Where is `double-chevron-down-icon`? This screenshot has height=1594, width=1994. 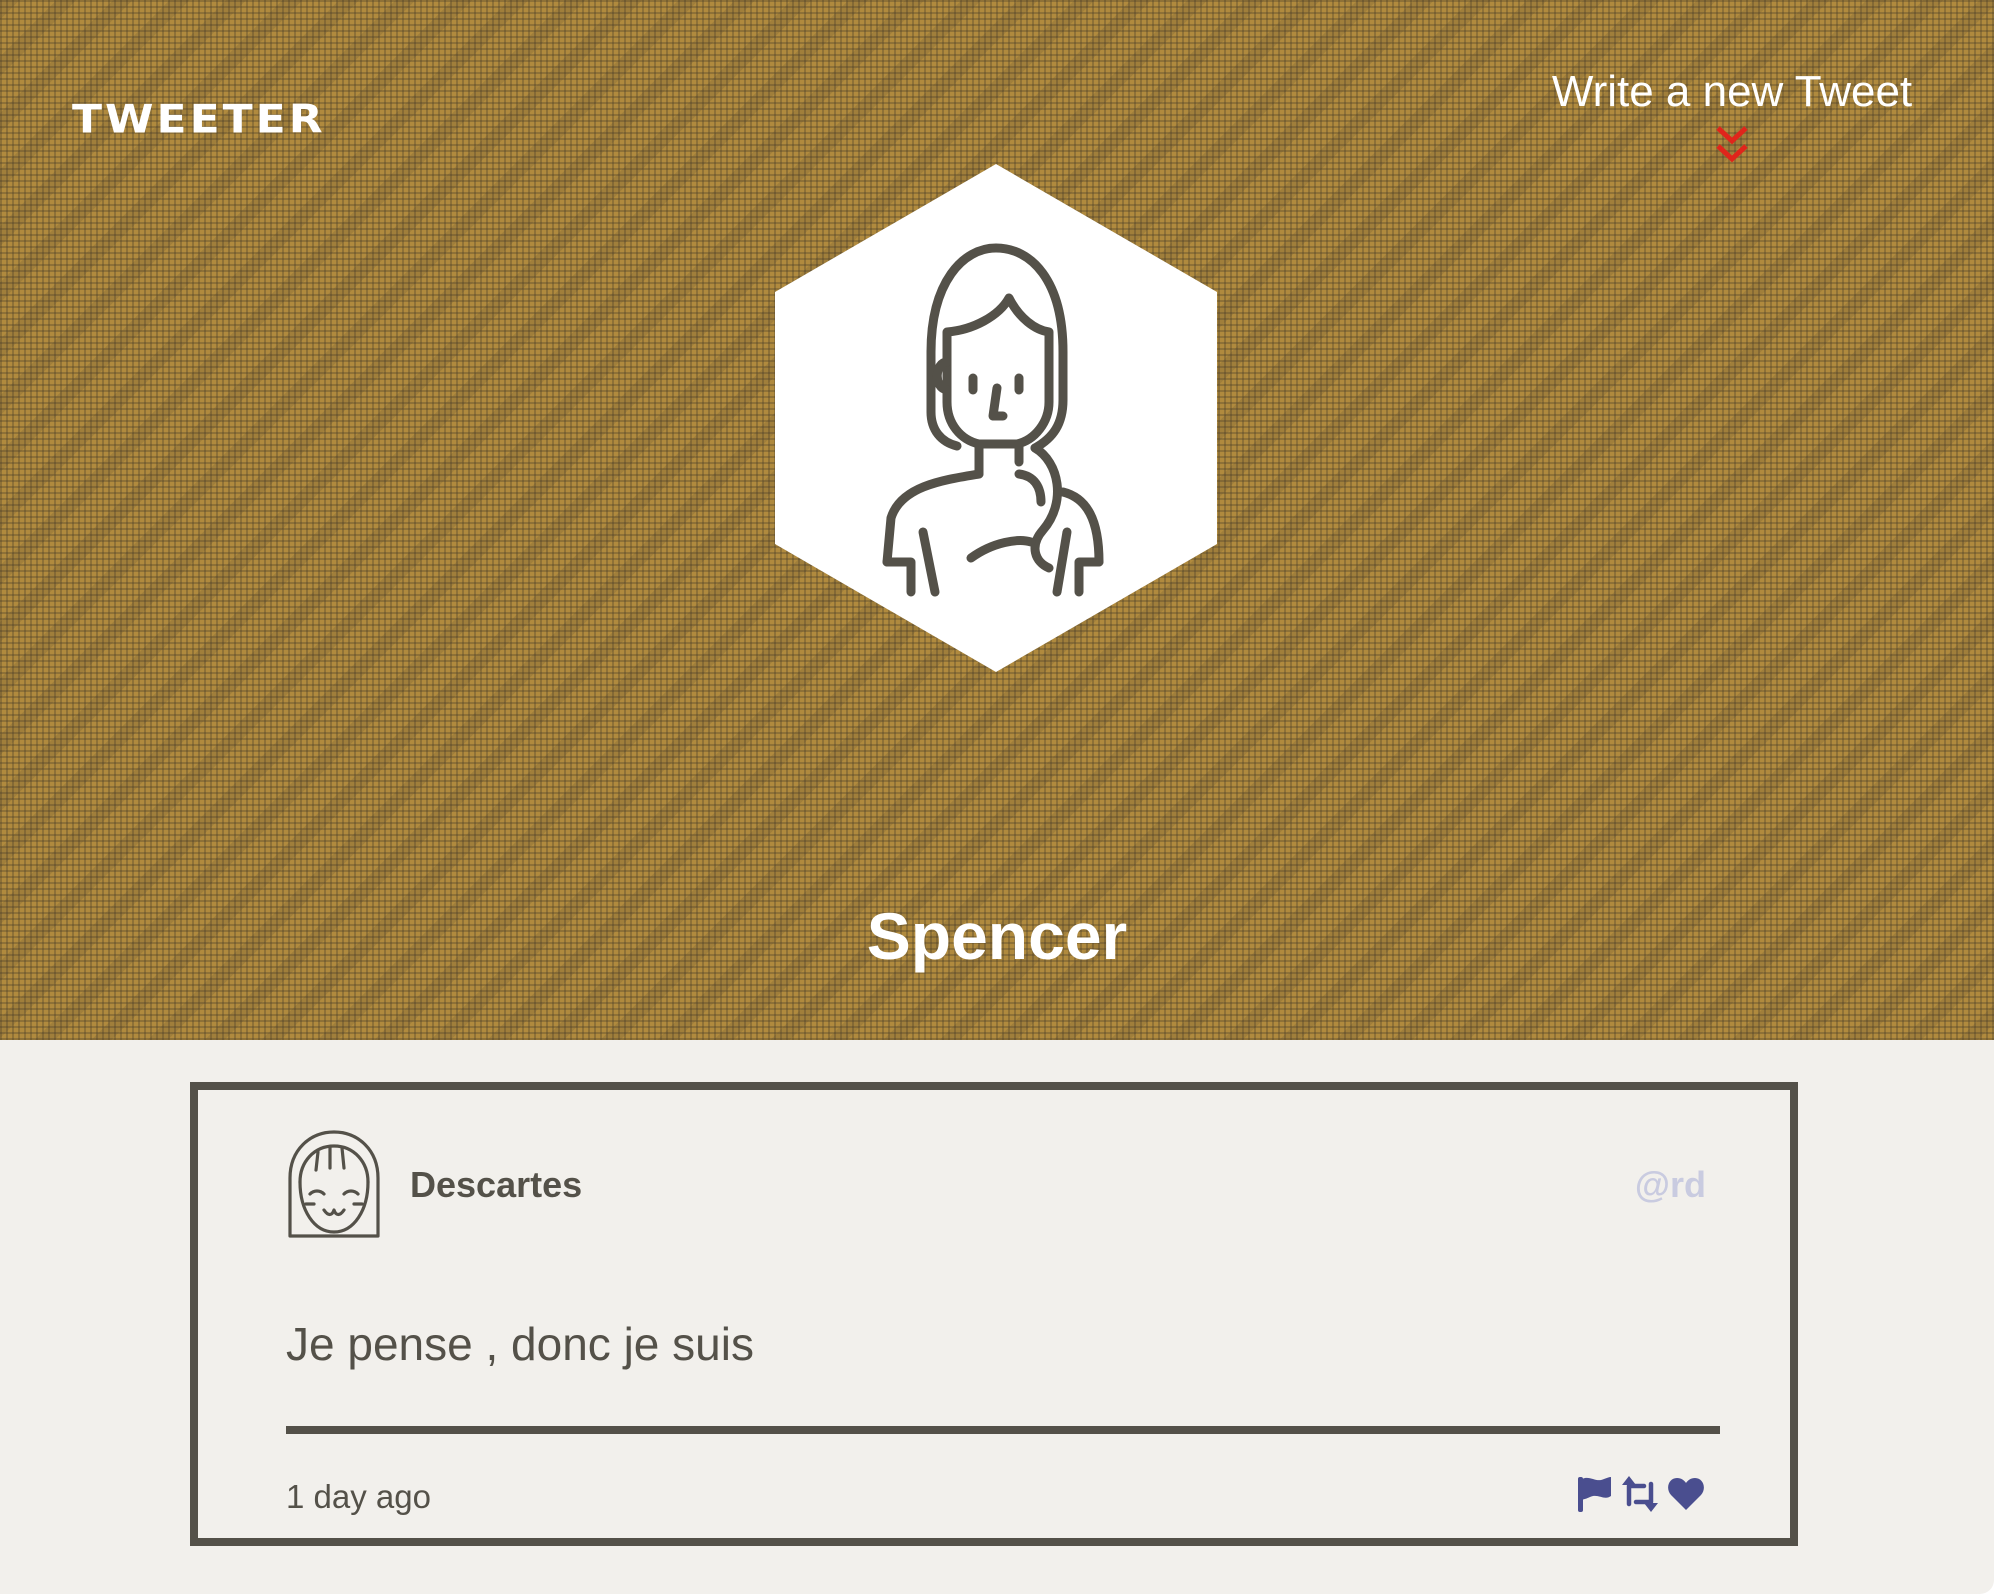 double-chevron-down-icon is located at coordinates (1732, 146).